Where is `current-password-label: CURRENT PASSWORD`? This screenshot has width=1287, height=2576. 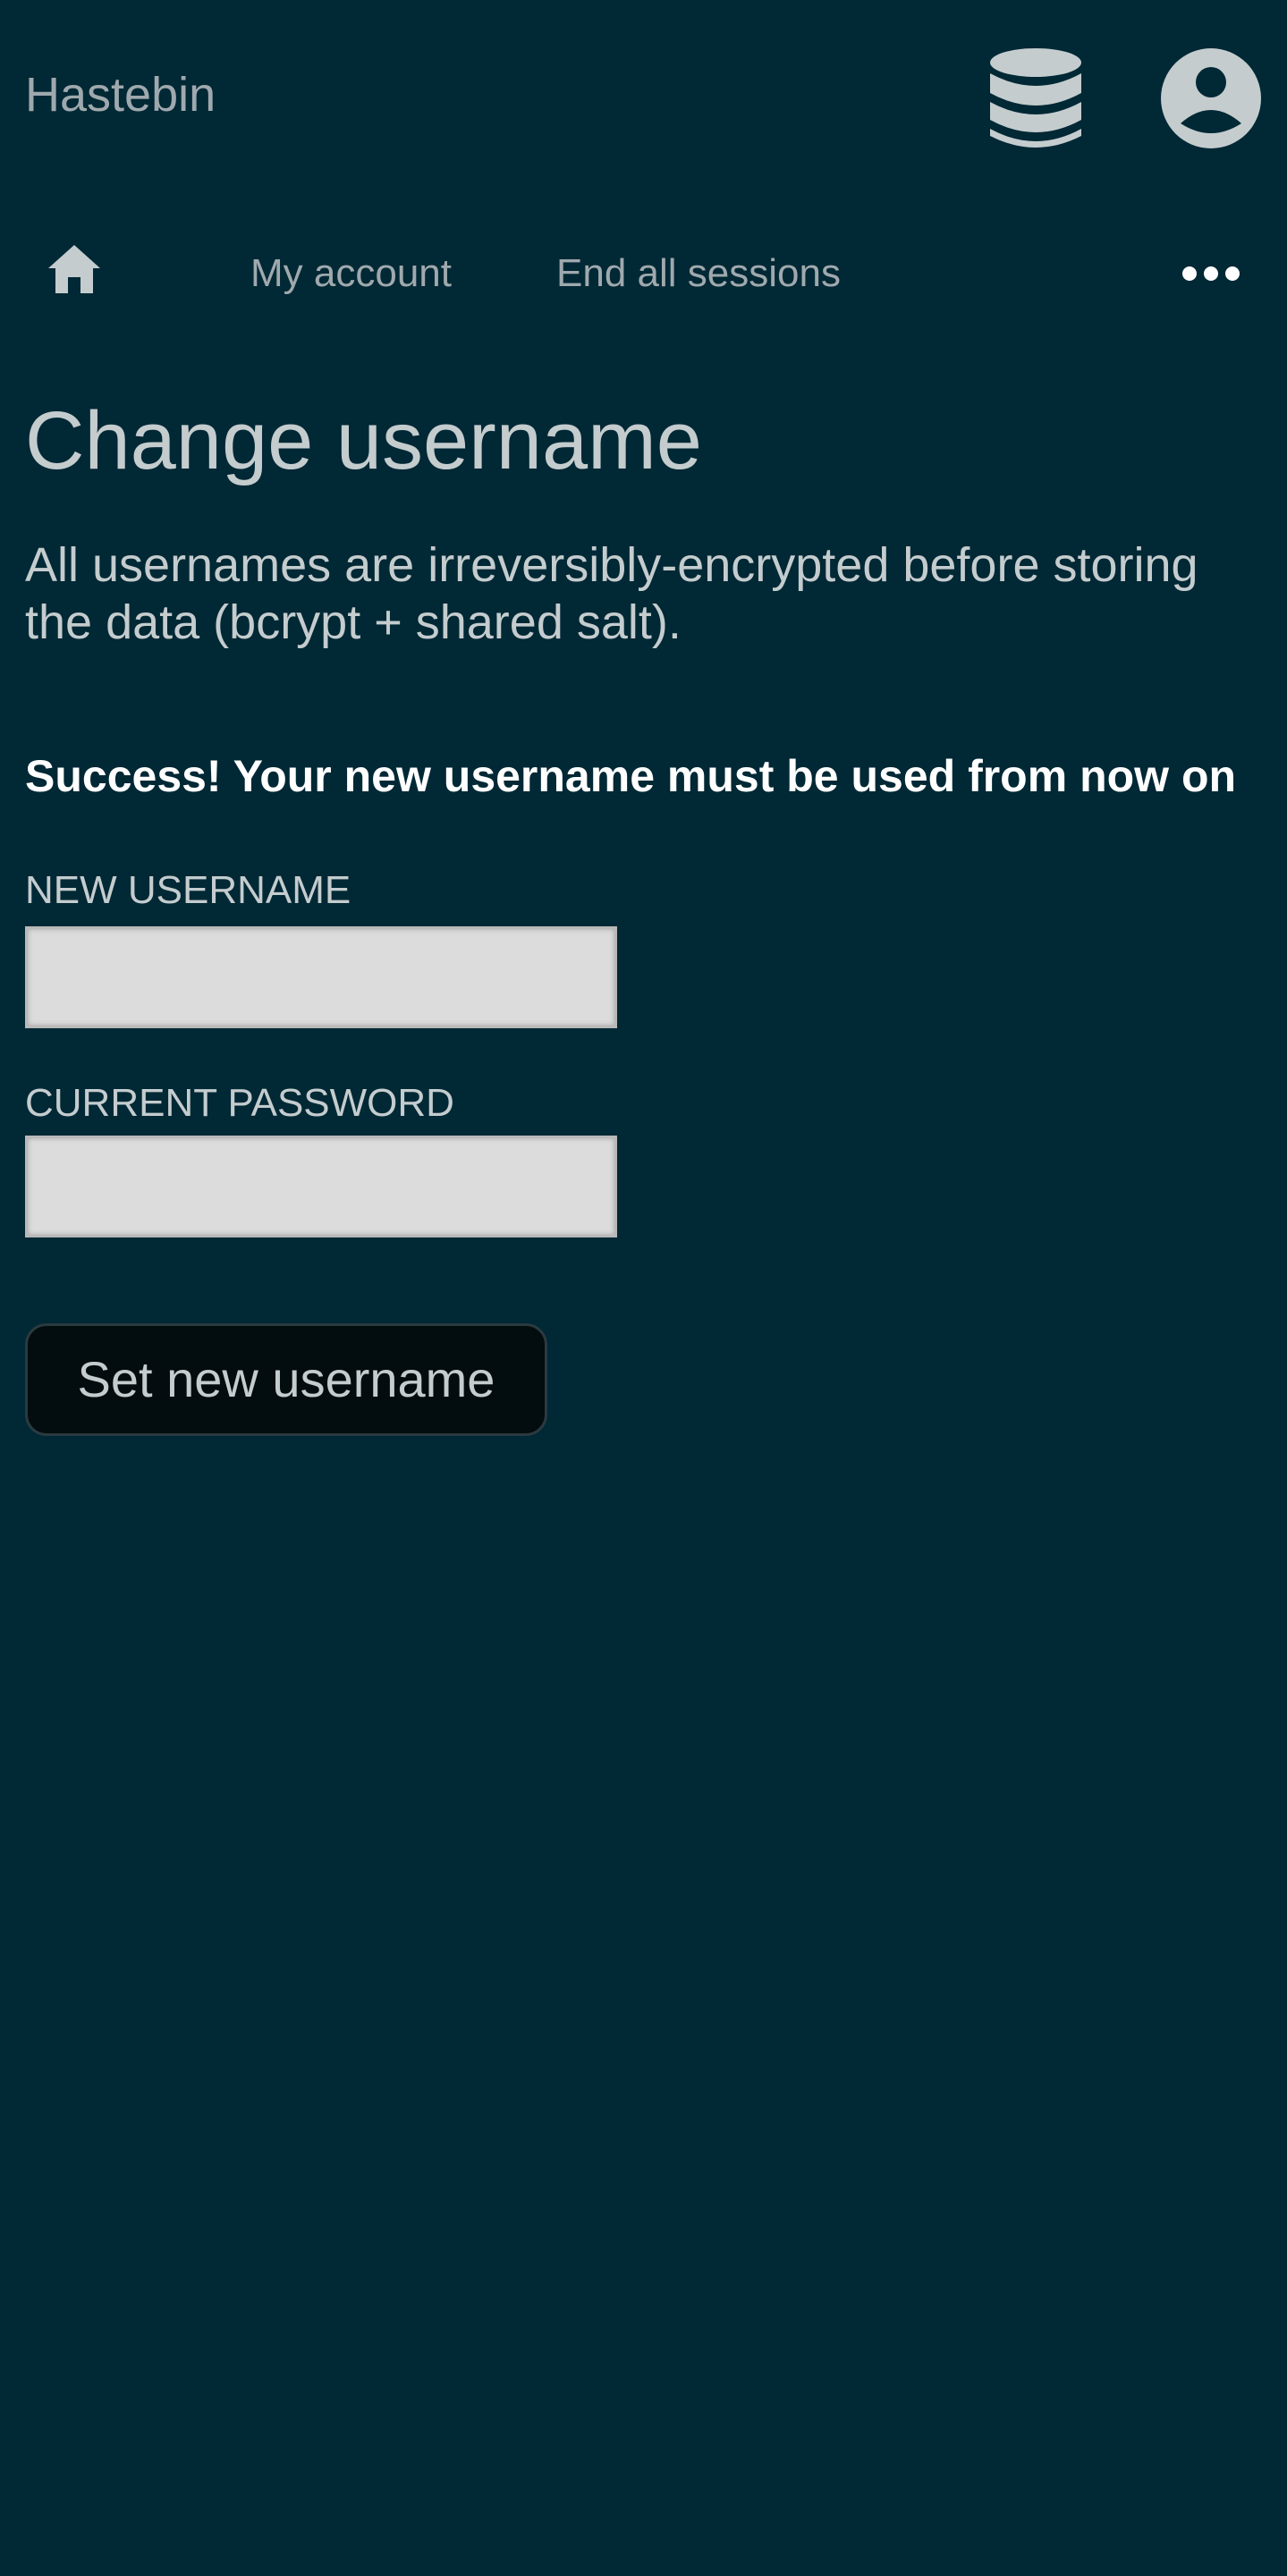 current-password-label: CURRENT PASSWORD is located at coordinates (239, 1103).